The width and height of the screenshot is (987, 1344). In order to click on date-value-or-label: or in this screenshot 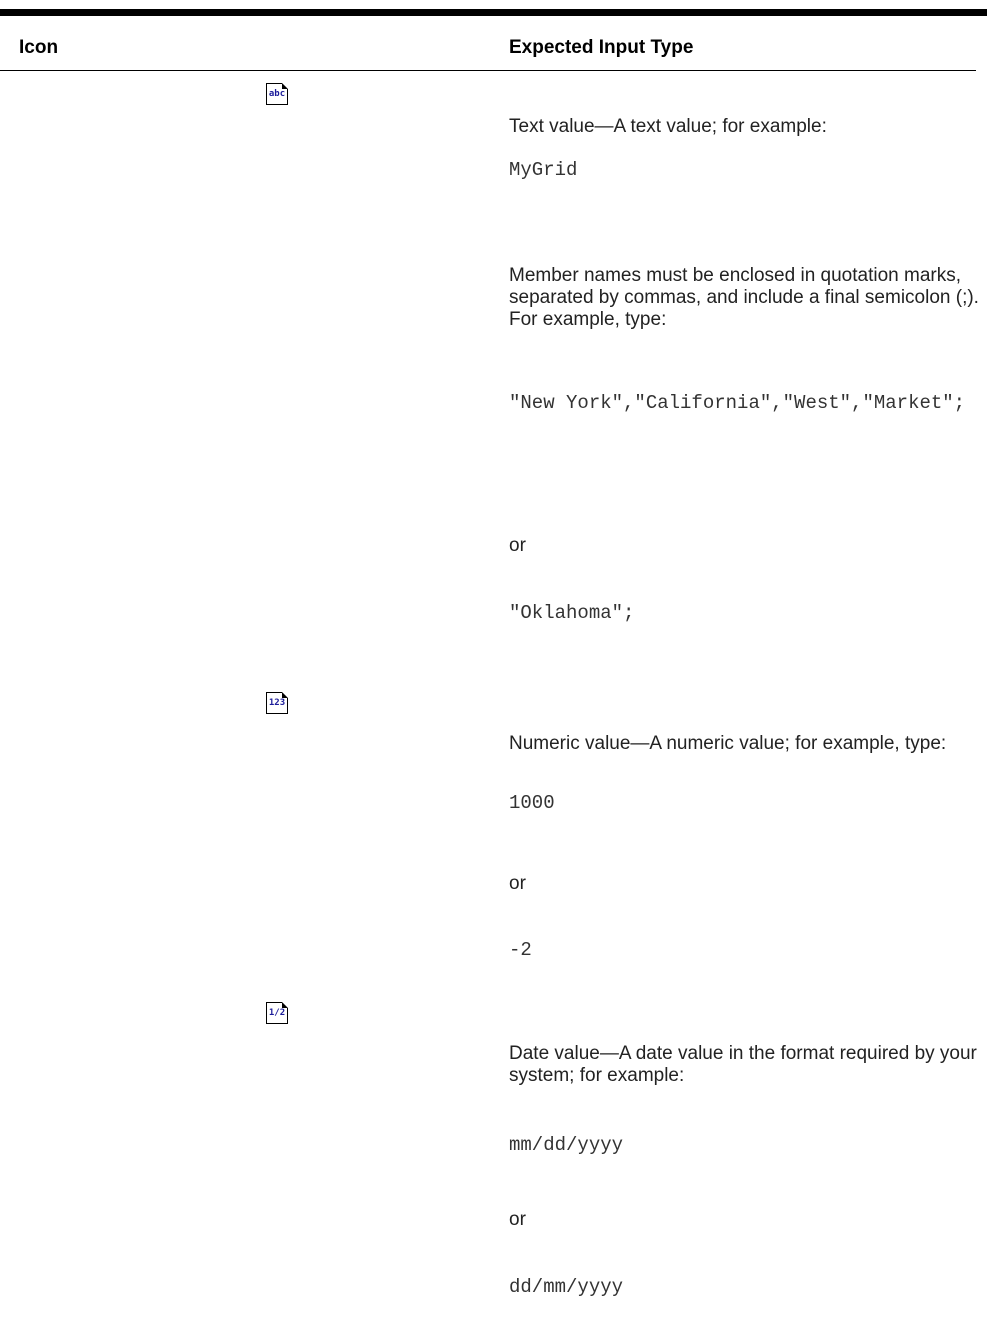, I will do `click(517, 1219)`.